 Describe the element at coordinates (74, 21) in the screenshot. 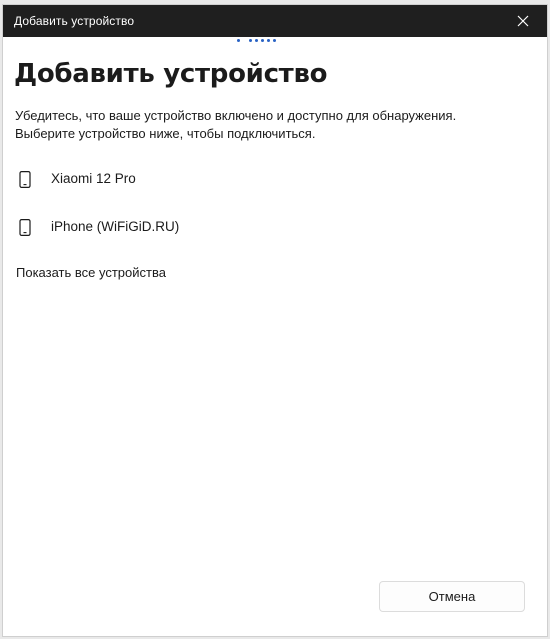

I see `window-title: Добавить устройство` at that location.